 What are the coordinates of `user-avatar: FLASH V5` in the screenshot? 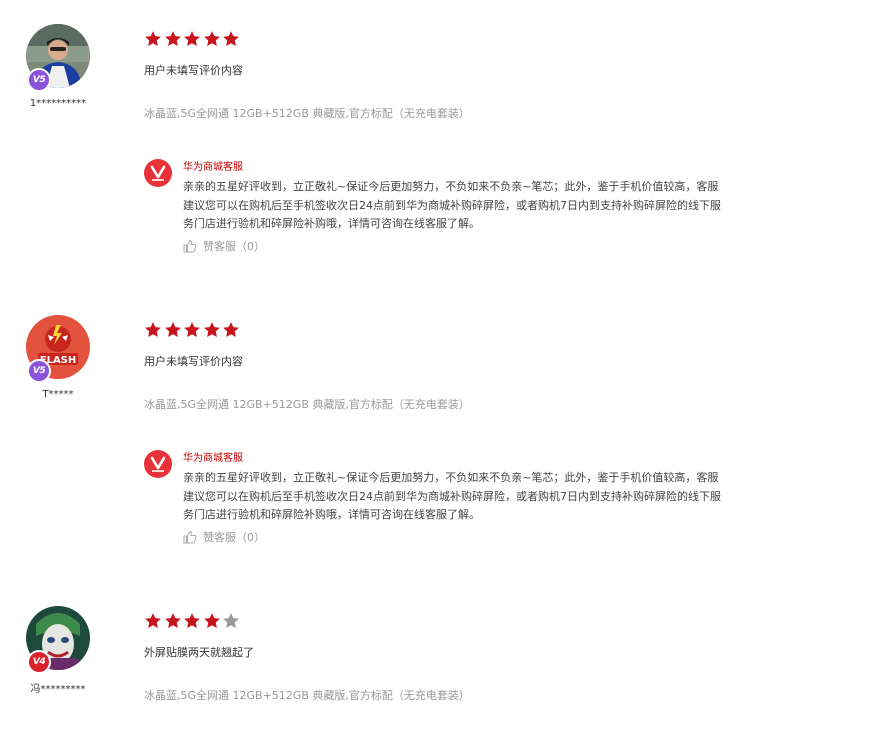 It's located at (58, 349).